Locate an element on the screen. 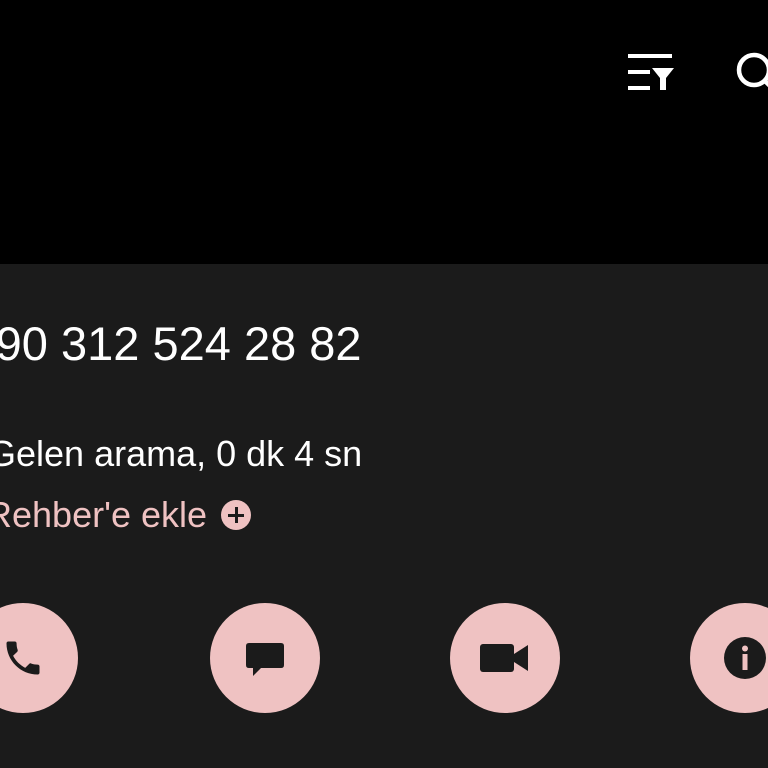  filter-list-icon is located at coordinates (651, 72).